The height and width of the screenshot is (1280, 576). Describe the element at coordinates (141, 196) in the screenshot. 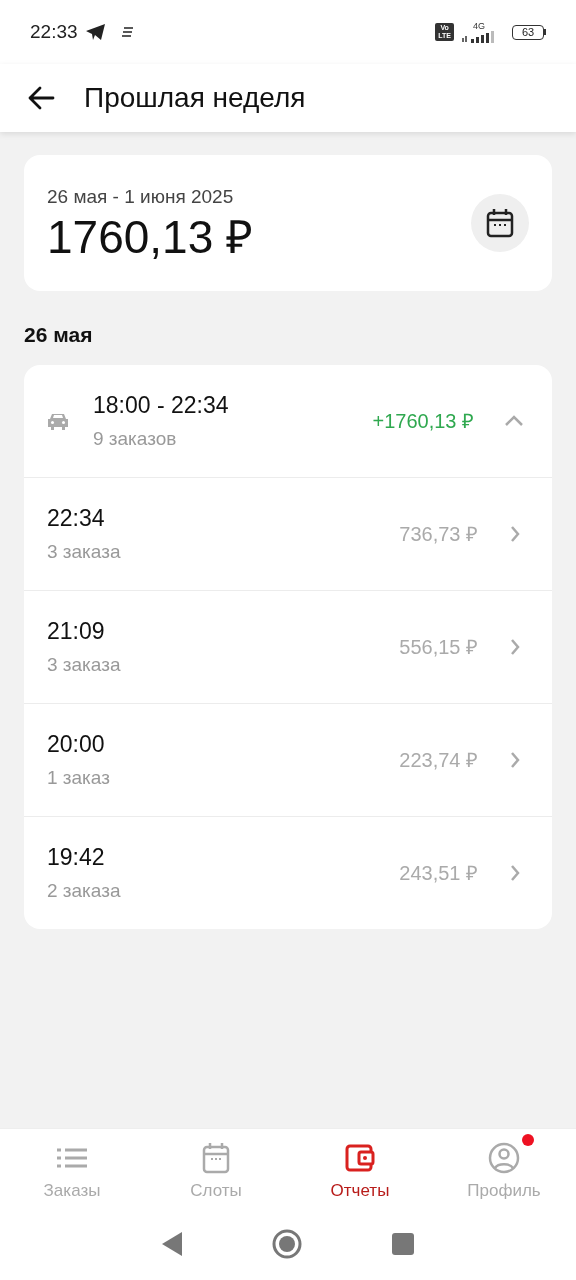

I see `period-label: 26 мая - 1 июня 2025` at that location.